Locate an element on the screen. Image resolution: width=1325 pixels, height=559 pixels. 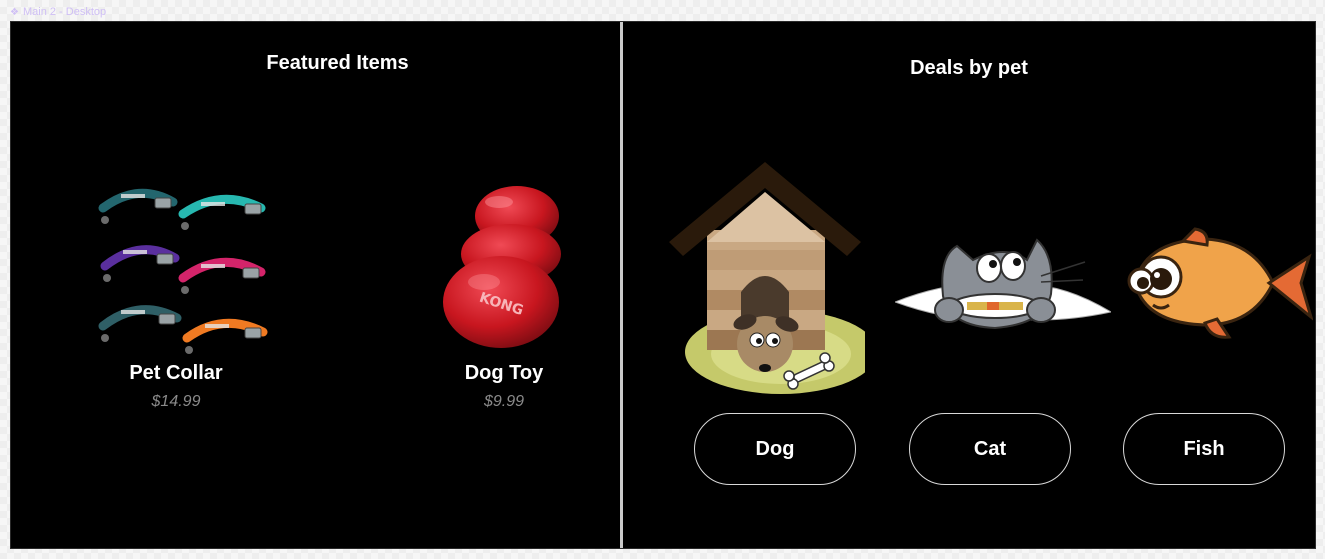
cat-image is located at coordinates (1003, 284).